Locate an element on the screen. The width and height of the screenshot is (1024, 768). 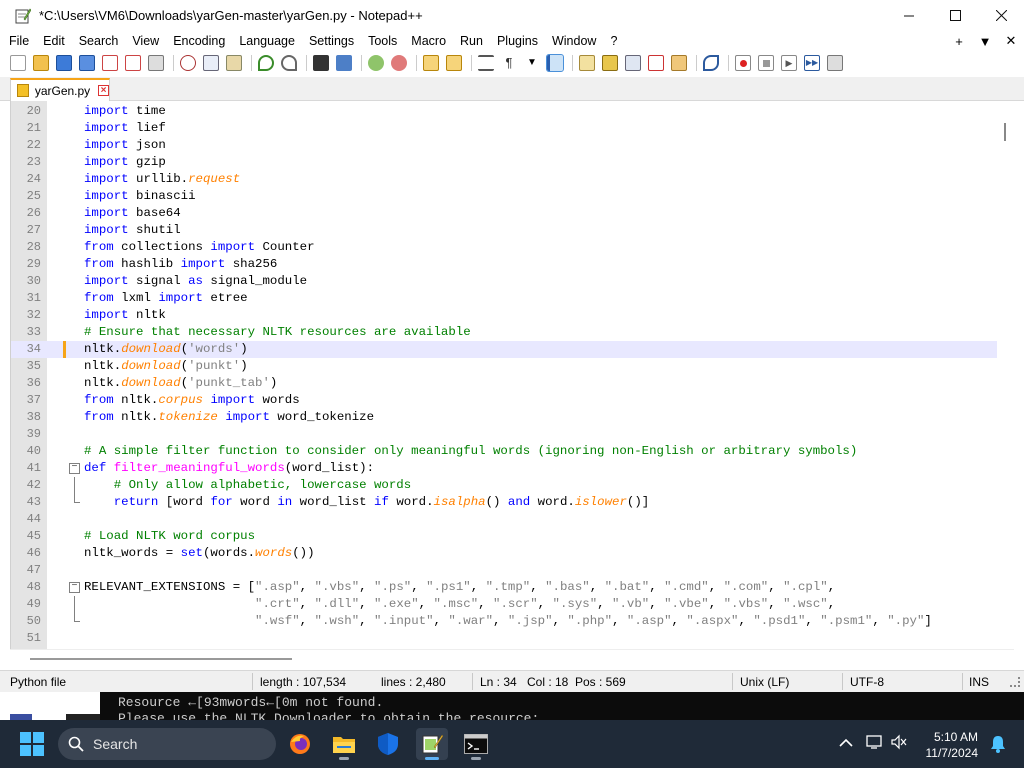
tab-list-dropdown-button: ▼ is located at coordinates (985, 41).